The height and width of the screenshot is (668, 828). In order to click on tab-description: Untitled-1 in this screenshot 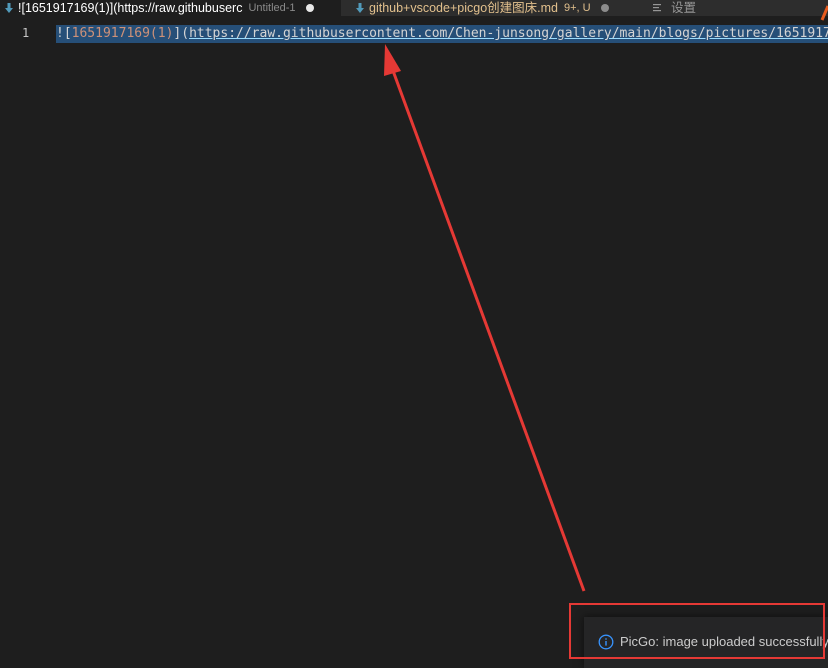, I will do `click(272, 8)`.